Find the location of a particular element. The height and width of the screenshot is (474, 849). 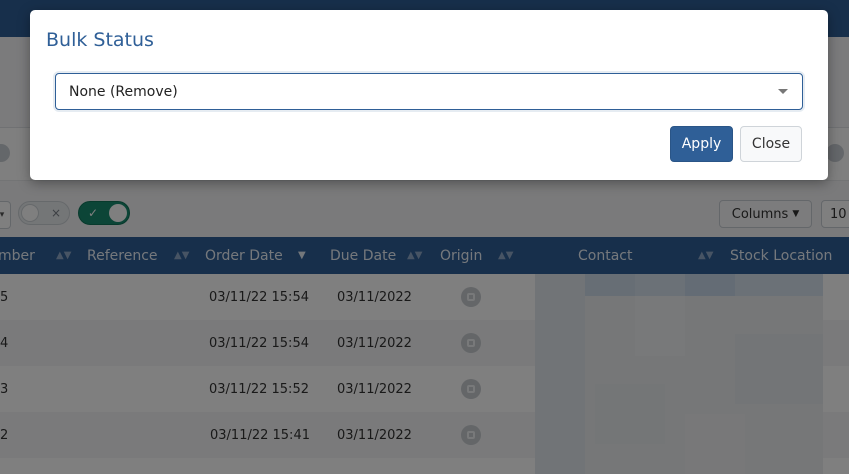

modal-title: Bulk Status is located at coordinates (100, 40).